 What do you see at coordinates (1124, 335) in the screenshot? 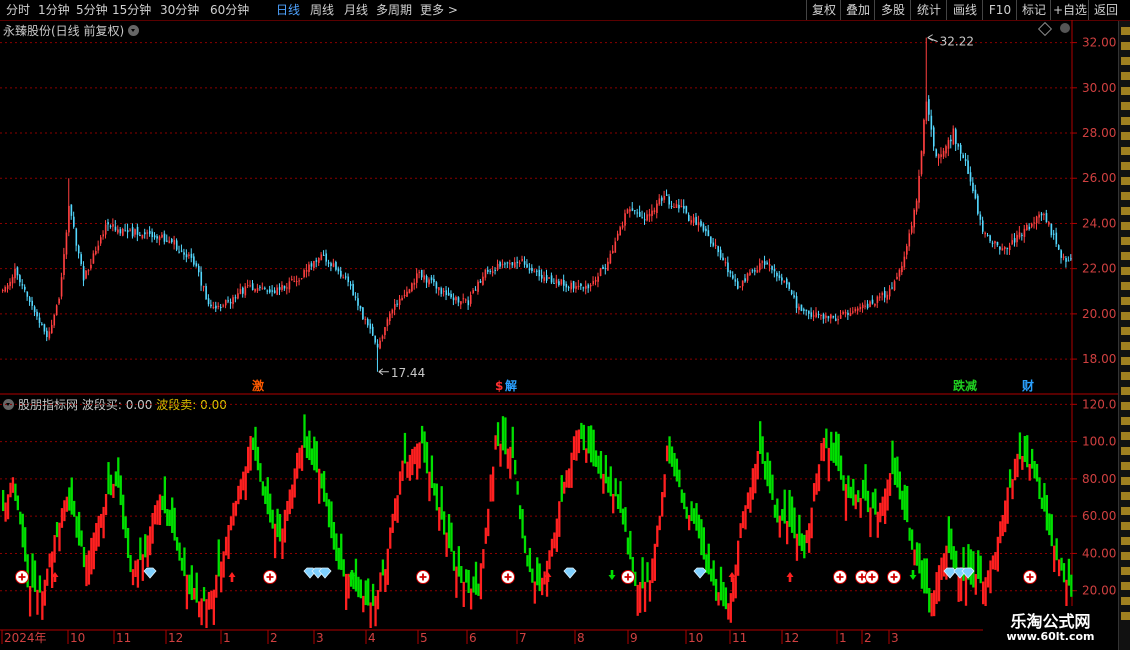
I see `right-side-strip` at bounding box center [1124, 335].